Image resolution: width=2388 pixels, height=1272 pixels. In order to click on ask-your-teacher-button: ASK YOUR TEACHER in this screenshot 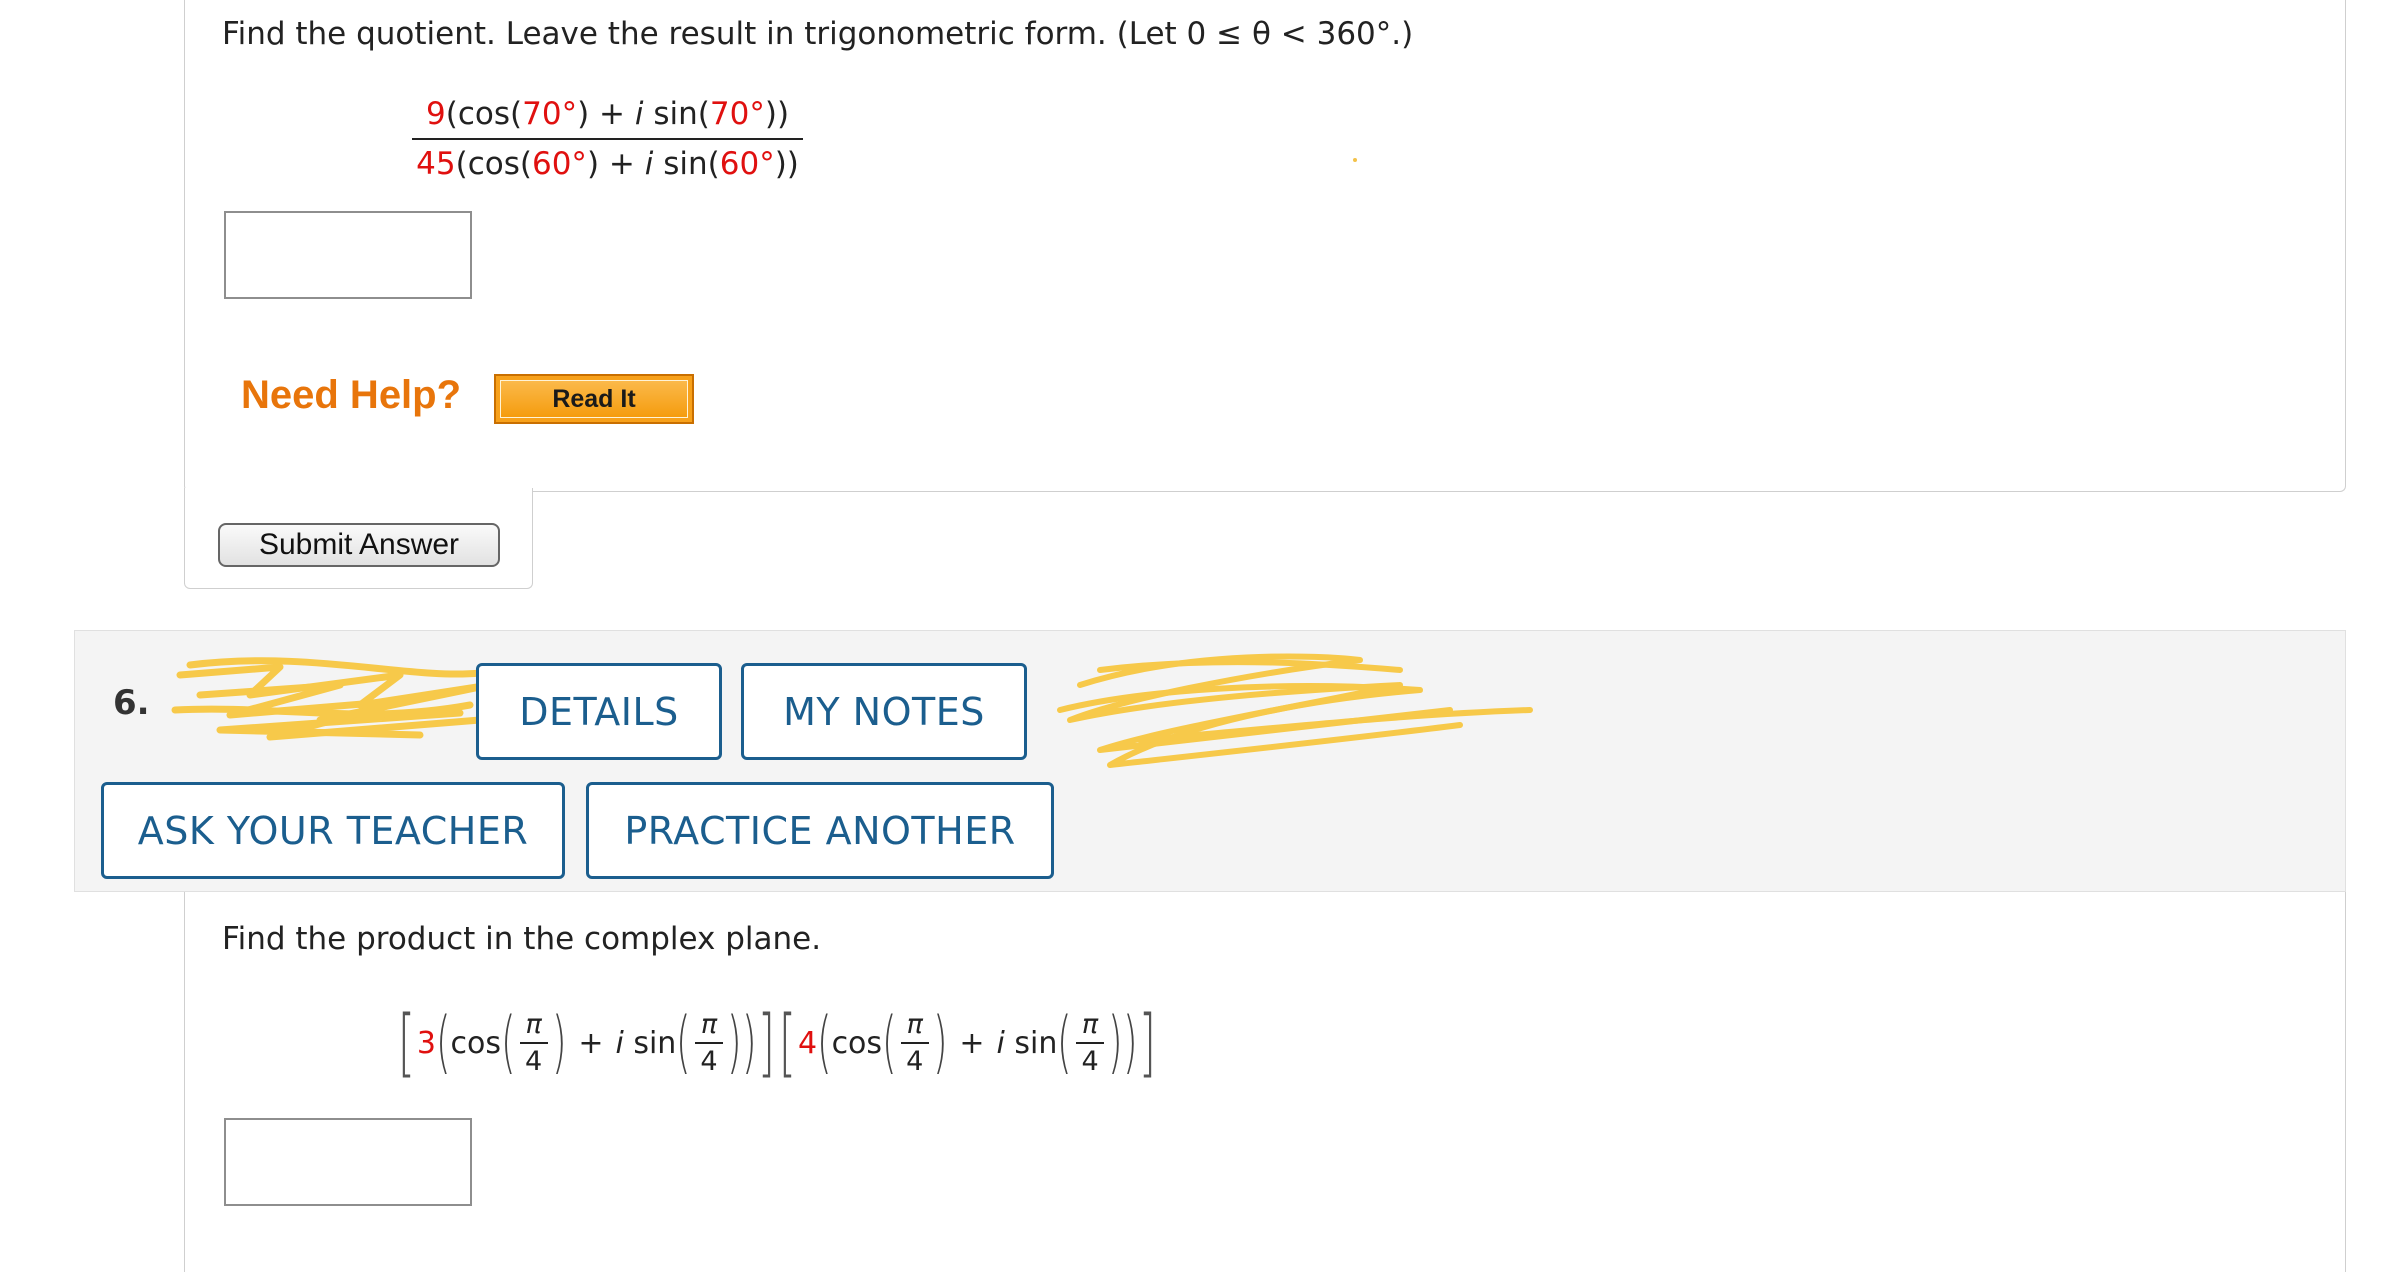, I will do `click(333, 830)`.